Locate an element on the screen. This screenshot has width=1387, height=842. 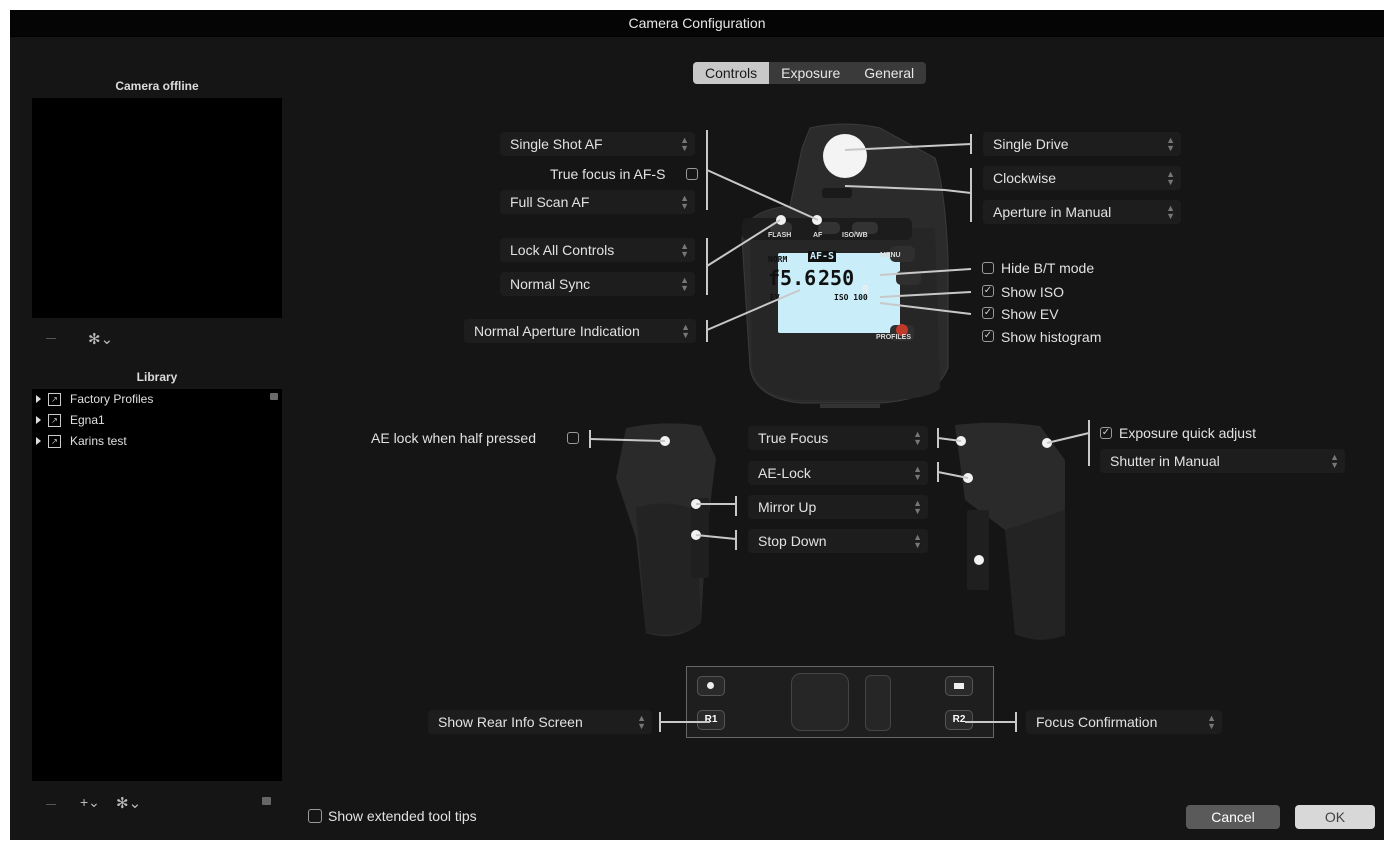
rear-leader-lines is located at coordinates (838, 722).